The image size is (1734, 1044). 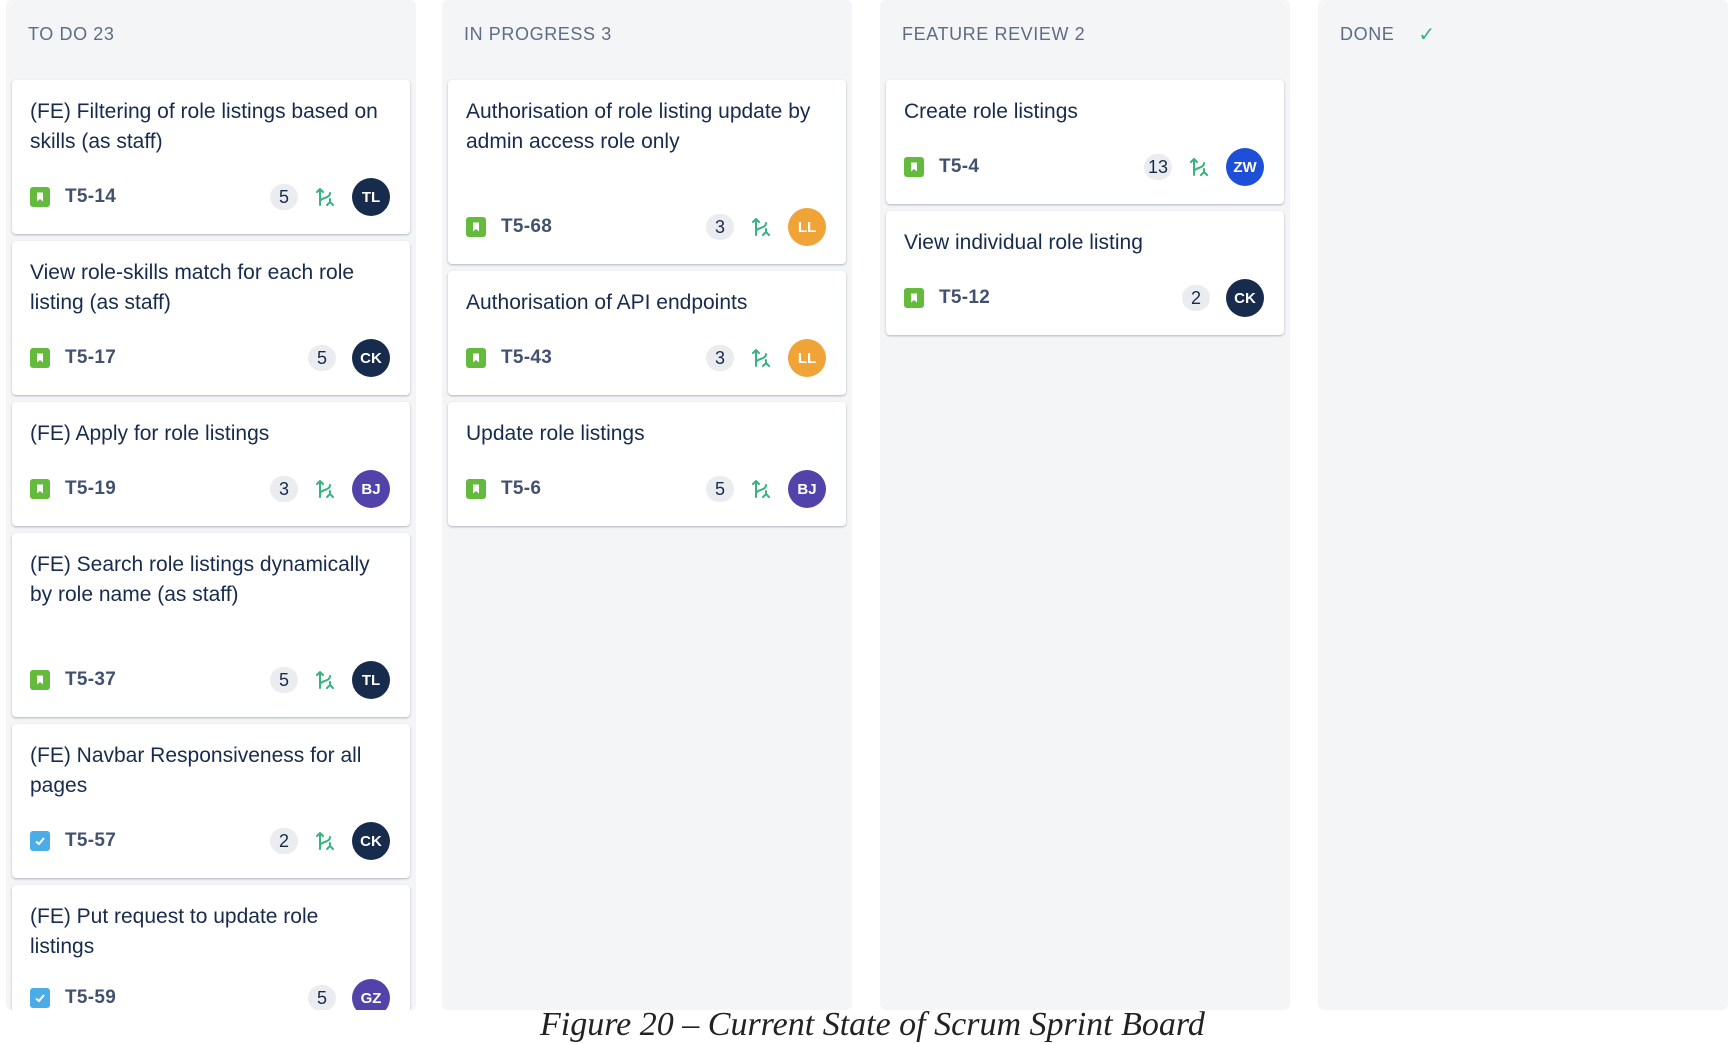 What do you see at coordinates (210, 680) in the screenshot?
I see `card-footer: T5-37 5 TL` at bounding box center [210, 680].